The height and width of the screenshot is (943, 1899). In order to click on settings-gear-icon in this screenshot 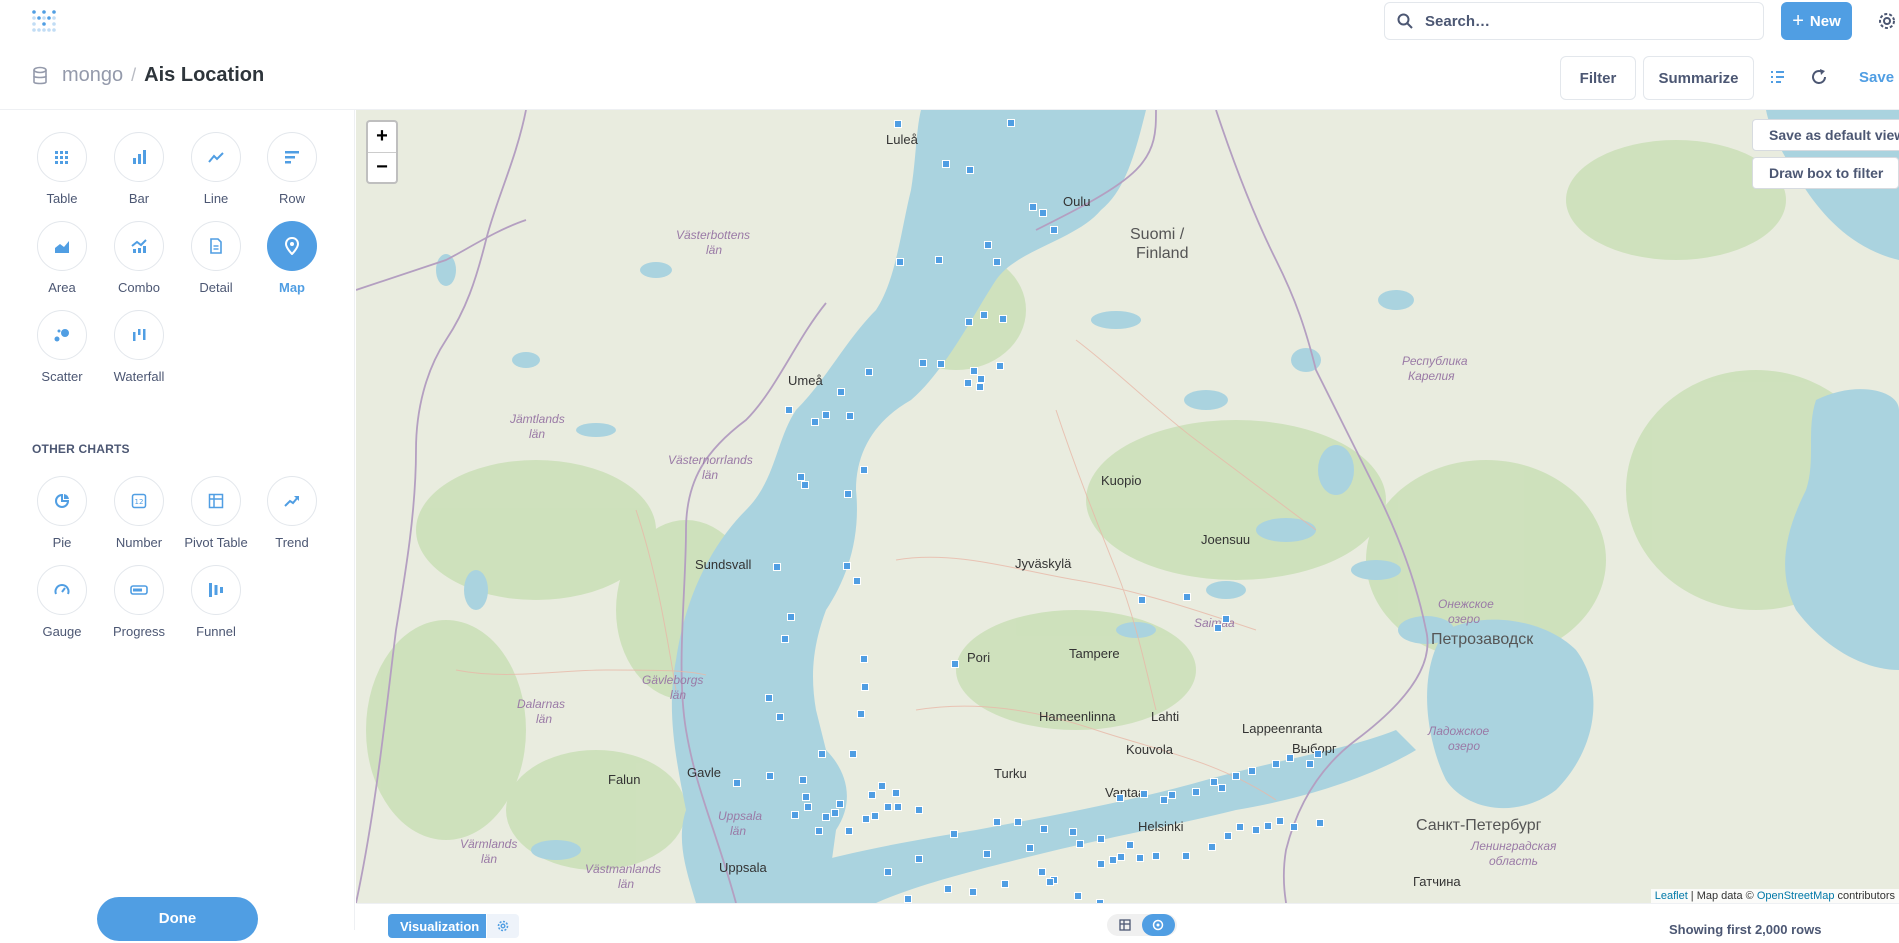, I will do `click(1887, 21)`.